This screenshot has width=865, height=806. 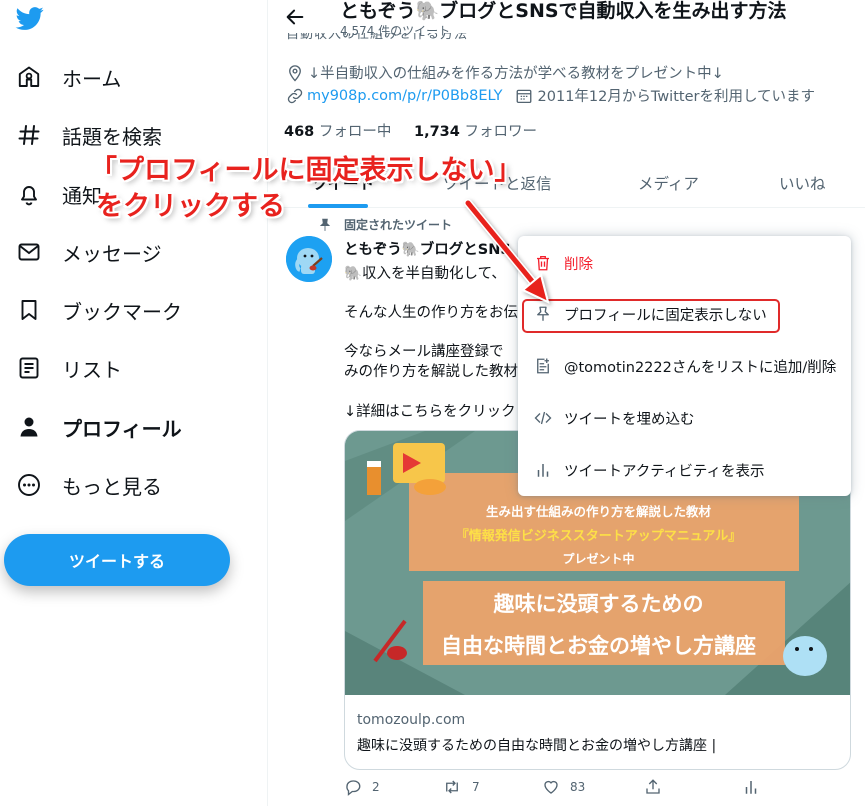 I want to click on pinned-indicator: 固定されたツイート, so click(x=385, y=224).